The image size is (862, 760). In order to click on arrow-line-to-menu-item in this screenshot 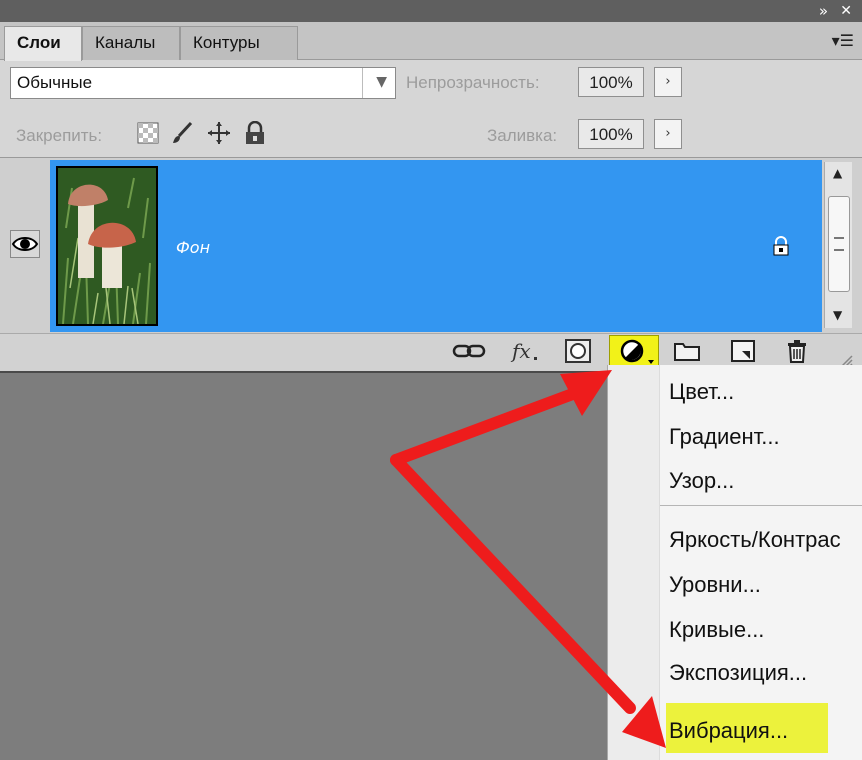, I will do `click(513, 584)`.